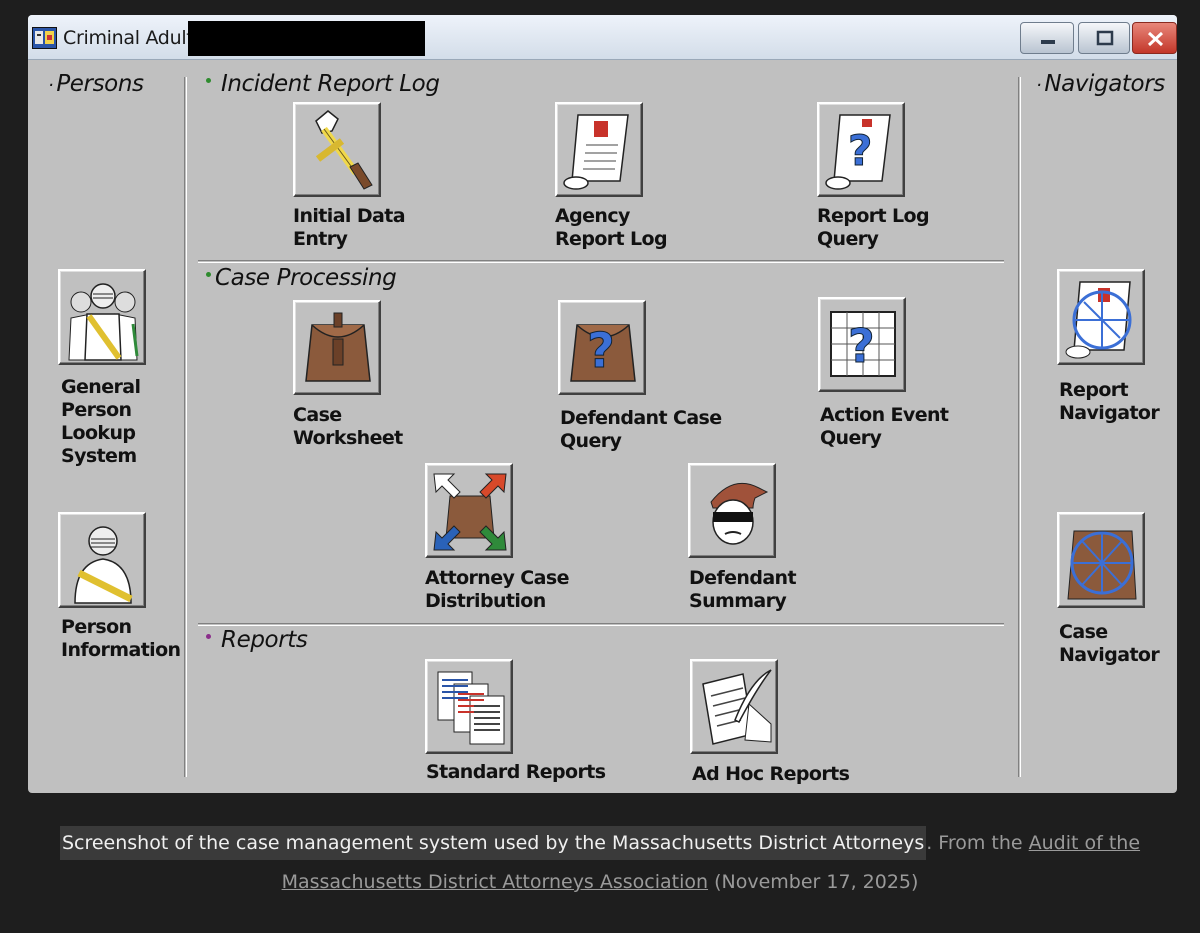 This screenshot has width=1200, height=933. I want to click on attorney-case-distribution-button, so click(469, 510).